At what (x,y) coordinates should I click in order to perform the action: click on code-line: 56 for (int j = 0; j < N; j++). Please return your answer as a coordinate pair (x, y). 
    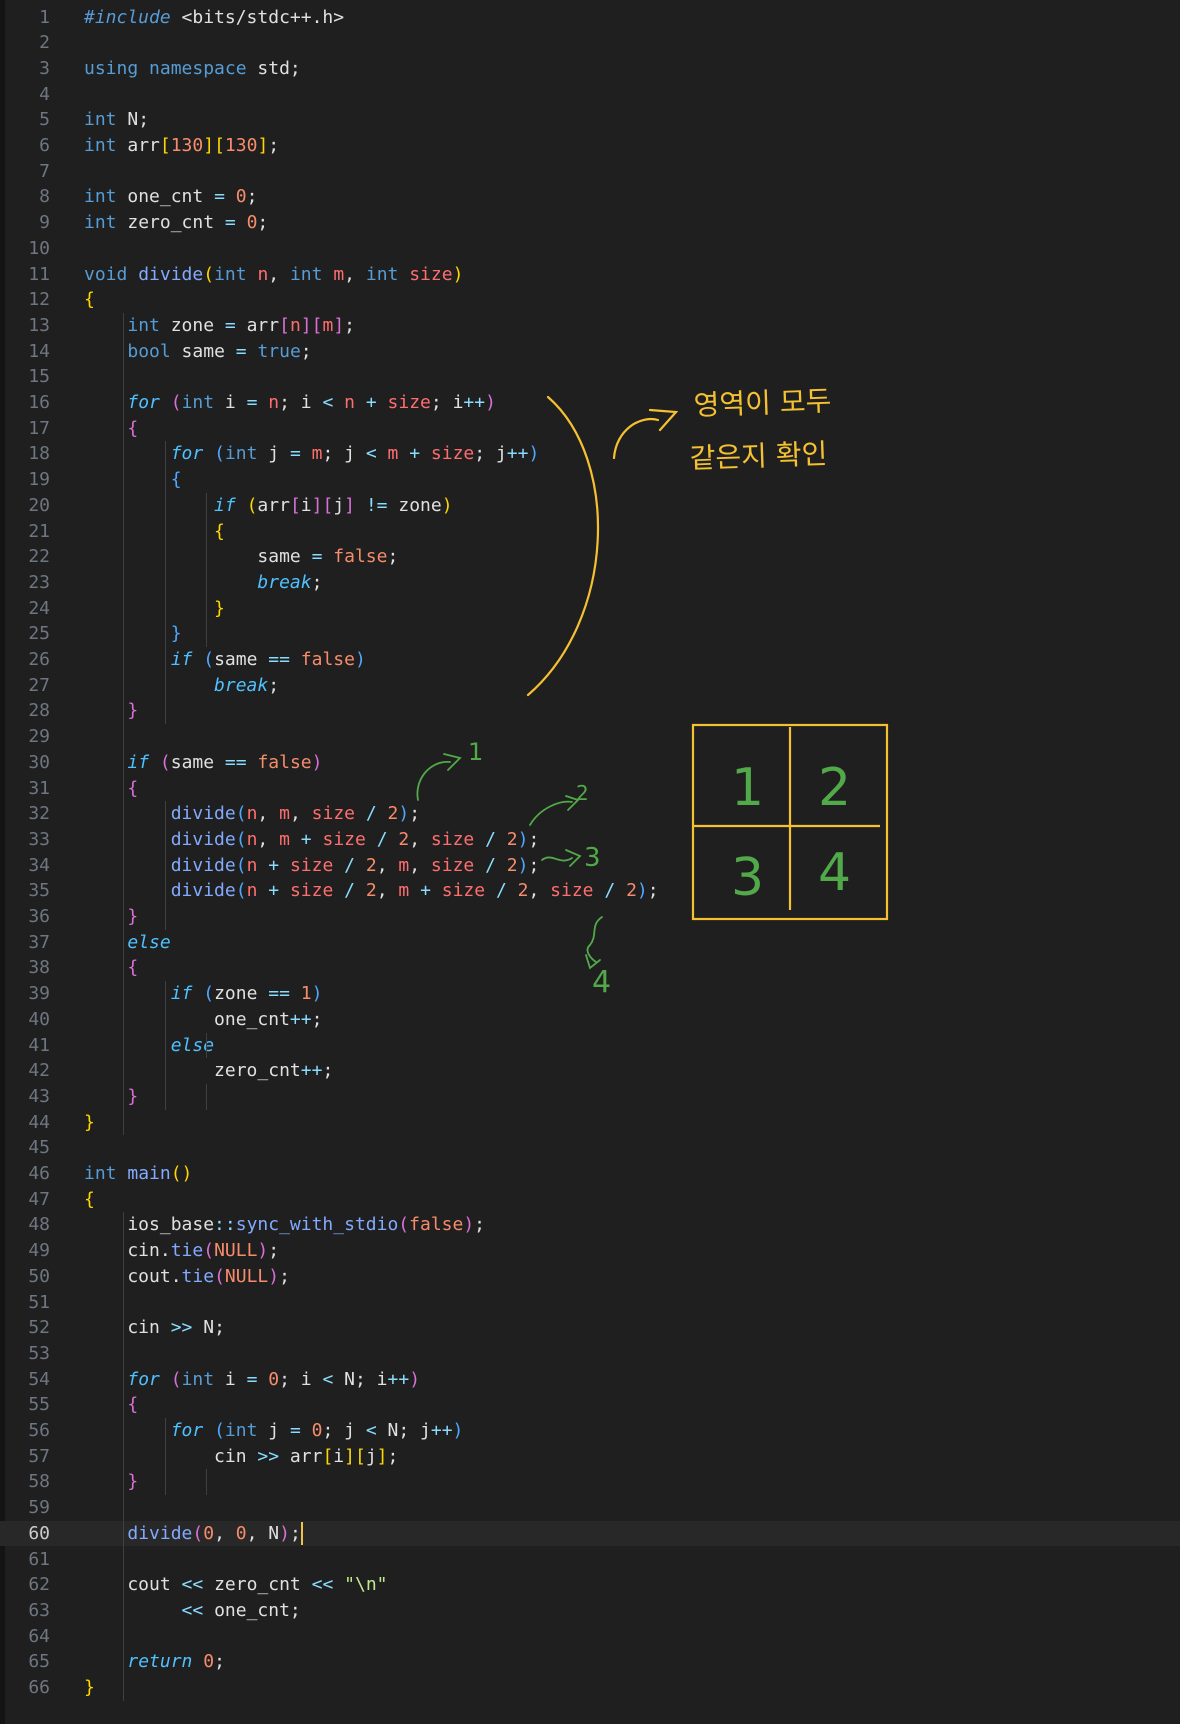
    Looking at the image, I should click on (590, 1431).